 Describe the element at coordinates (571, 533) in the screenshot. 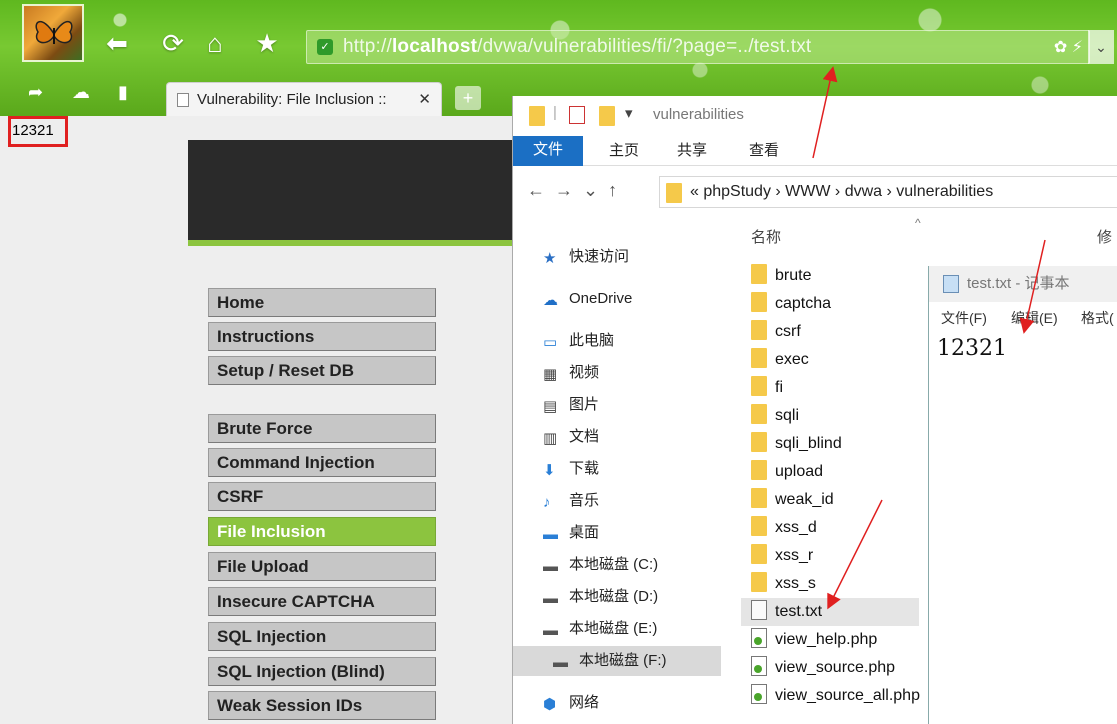

I see `sidebar-item: ▬ 桌面` at that location.